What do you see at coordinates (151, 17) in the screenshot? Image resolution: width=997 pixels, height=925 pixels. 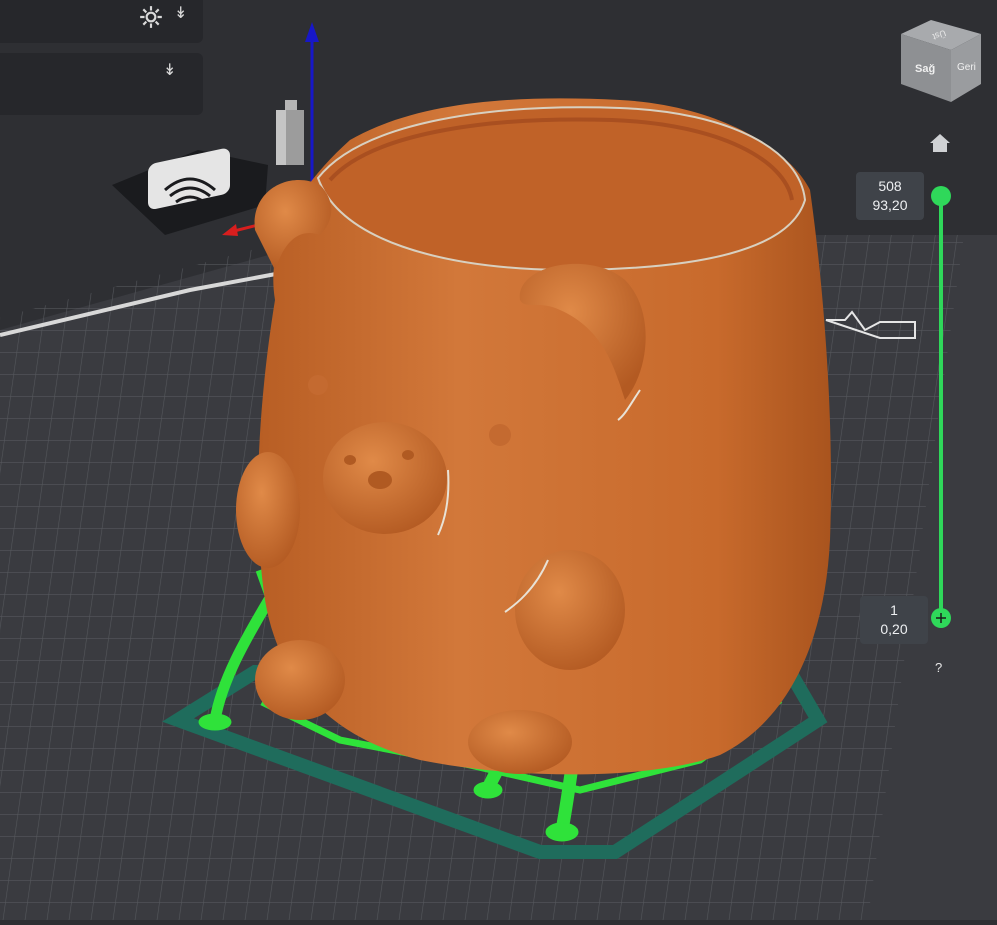 I see `gear-icon` at bounding box center [151, 17].